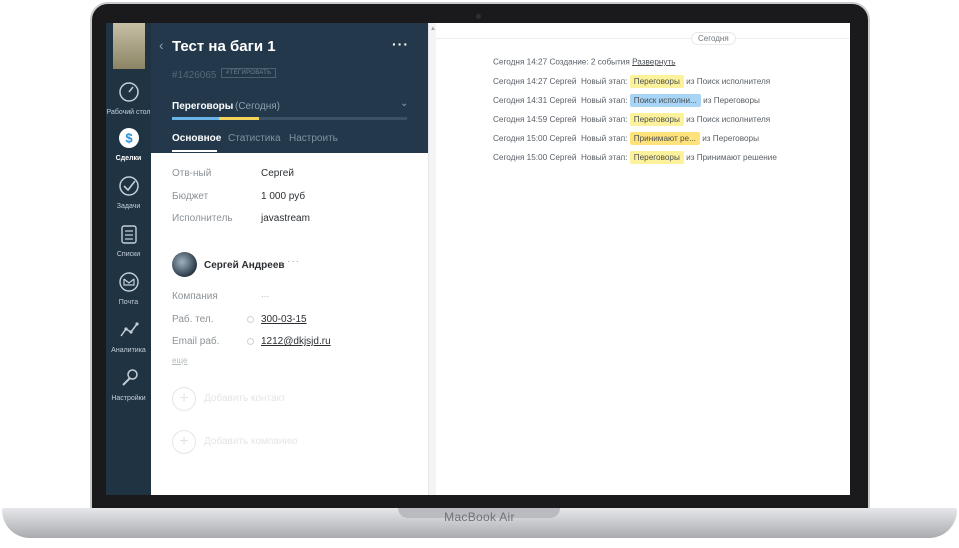 Image resolution: width=959 pixels, height=548 pixels. What do you see at coordinates (254, 138) in the screenshot?
I see `tab-statistics: Статистика` at bounding box center [254, 138].